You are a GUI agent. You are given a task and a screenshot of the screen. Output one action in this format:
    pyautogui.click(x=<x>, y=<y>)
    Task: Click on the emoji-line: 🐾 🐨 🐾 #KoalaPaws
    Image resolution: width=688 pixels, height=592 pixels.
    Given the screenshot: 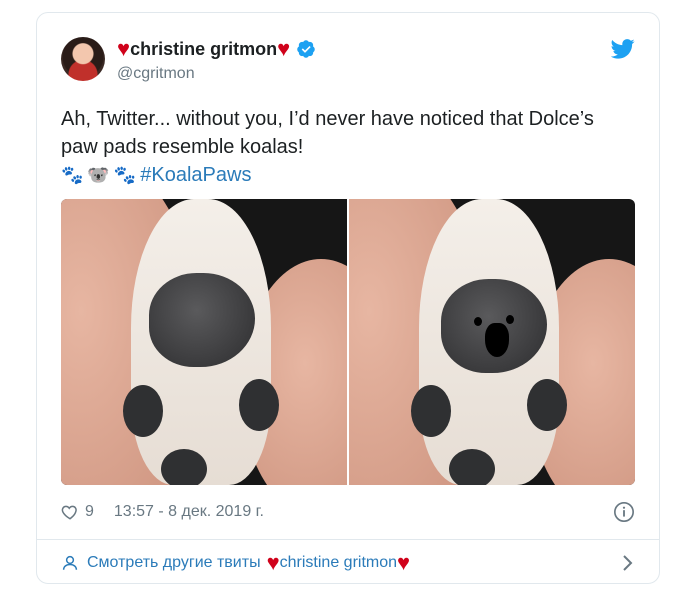 What is the action you would take?
    pyautogui.click(x=351, y=175)
    